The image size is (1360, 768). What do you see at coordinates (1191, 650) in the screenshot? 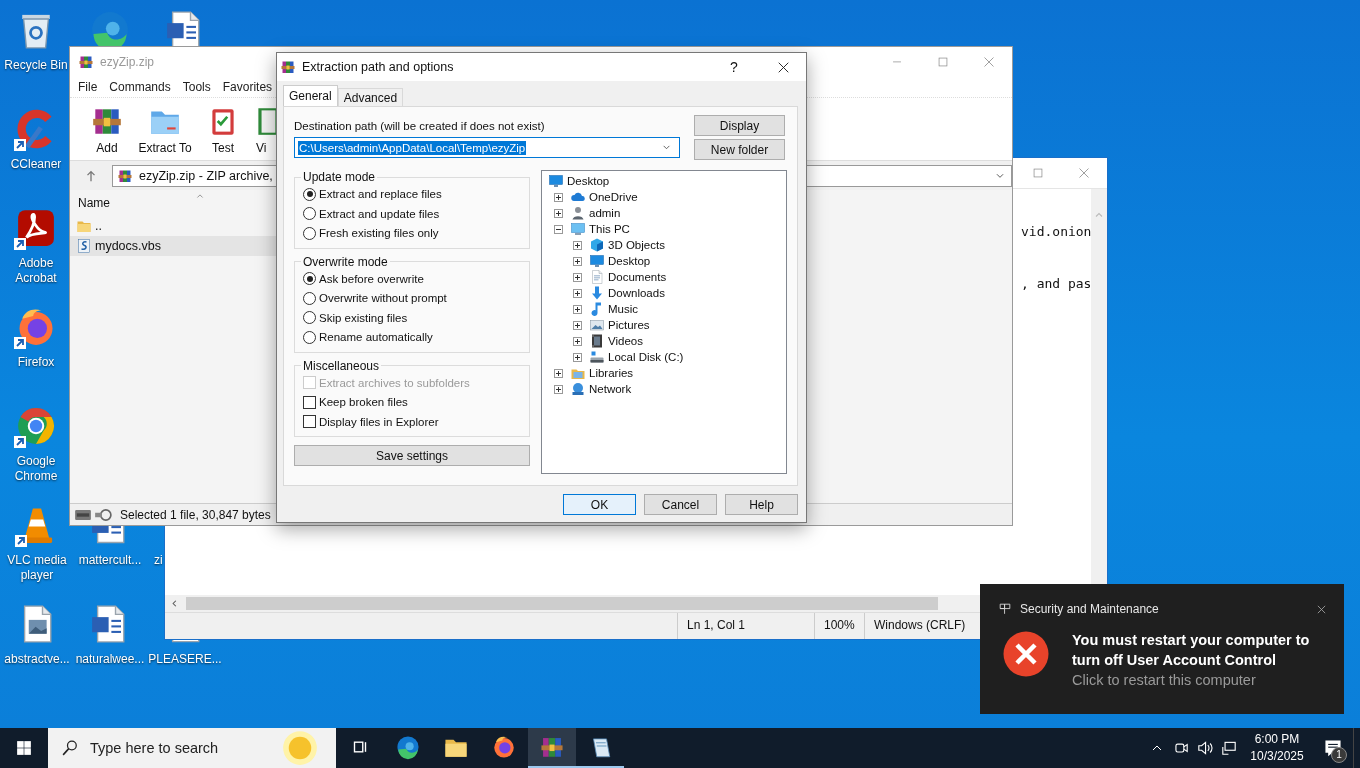
I see `notification-title: You must restart your computer to turn off User Account Control` at bounding box center [1191, 650].